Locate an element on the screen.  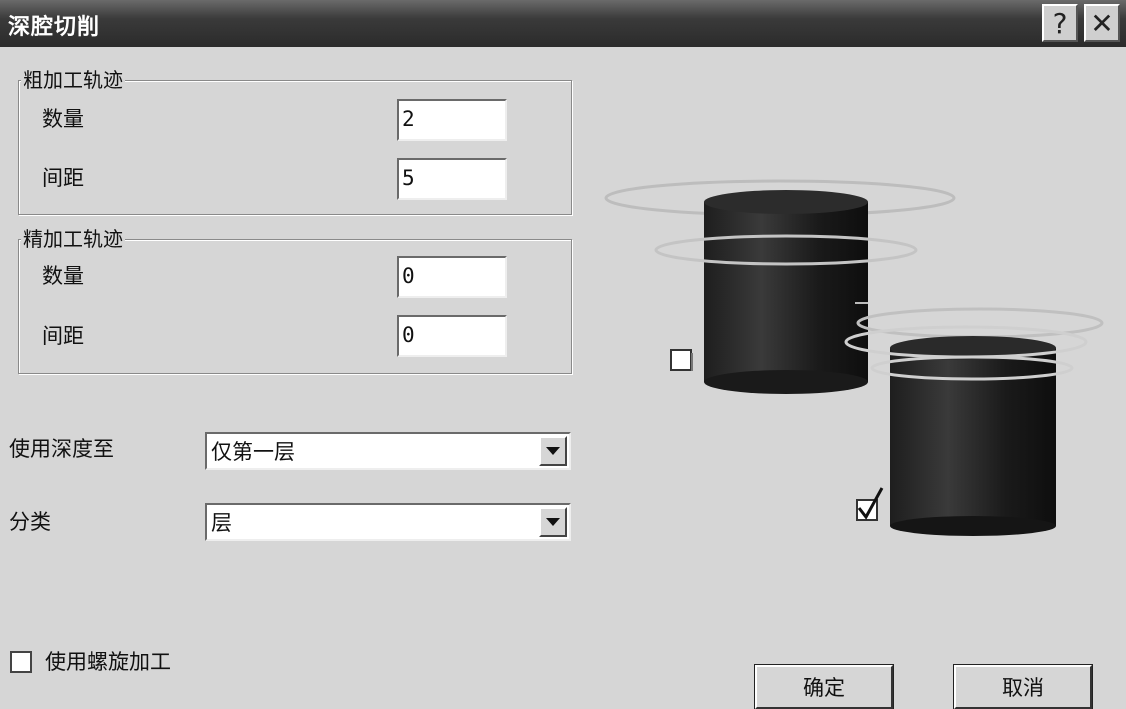
cancel-button: 取消 is located at coordinates (1023, 686).